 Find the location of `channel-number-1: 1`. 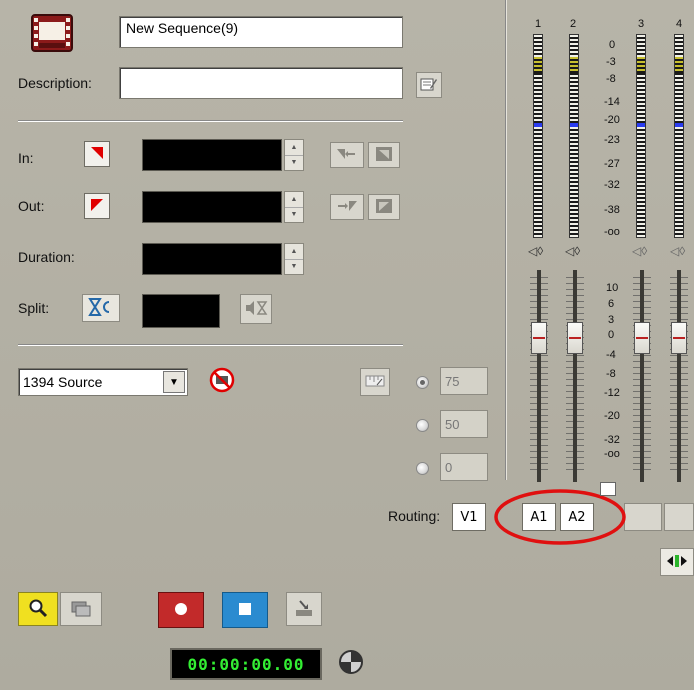

channel-number-1: 1 is located at coordinates (538, 24).